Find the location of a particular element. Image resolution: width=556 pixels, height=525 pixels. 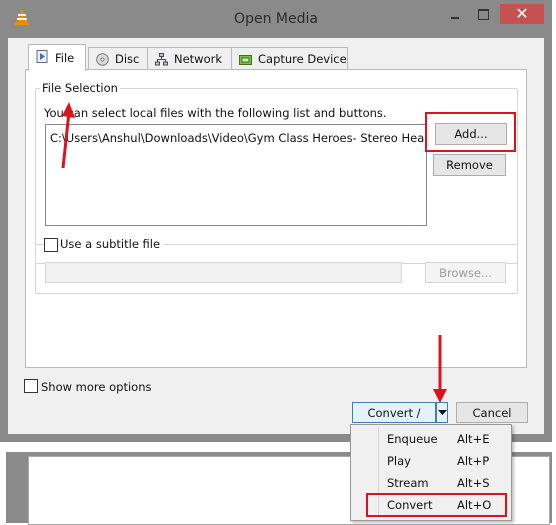

maximize-button is located at coordinates (483, 14).